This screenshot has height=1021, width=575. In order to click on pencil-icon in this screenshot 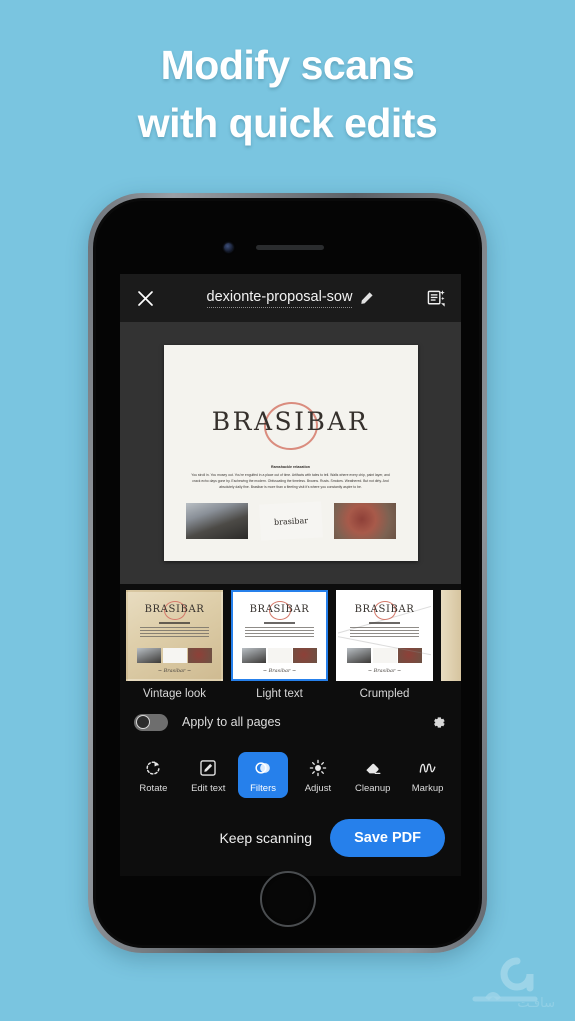, I will do `click(367, 298)`.